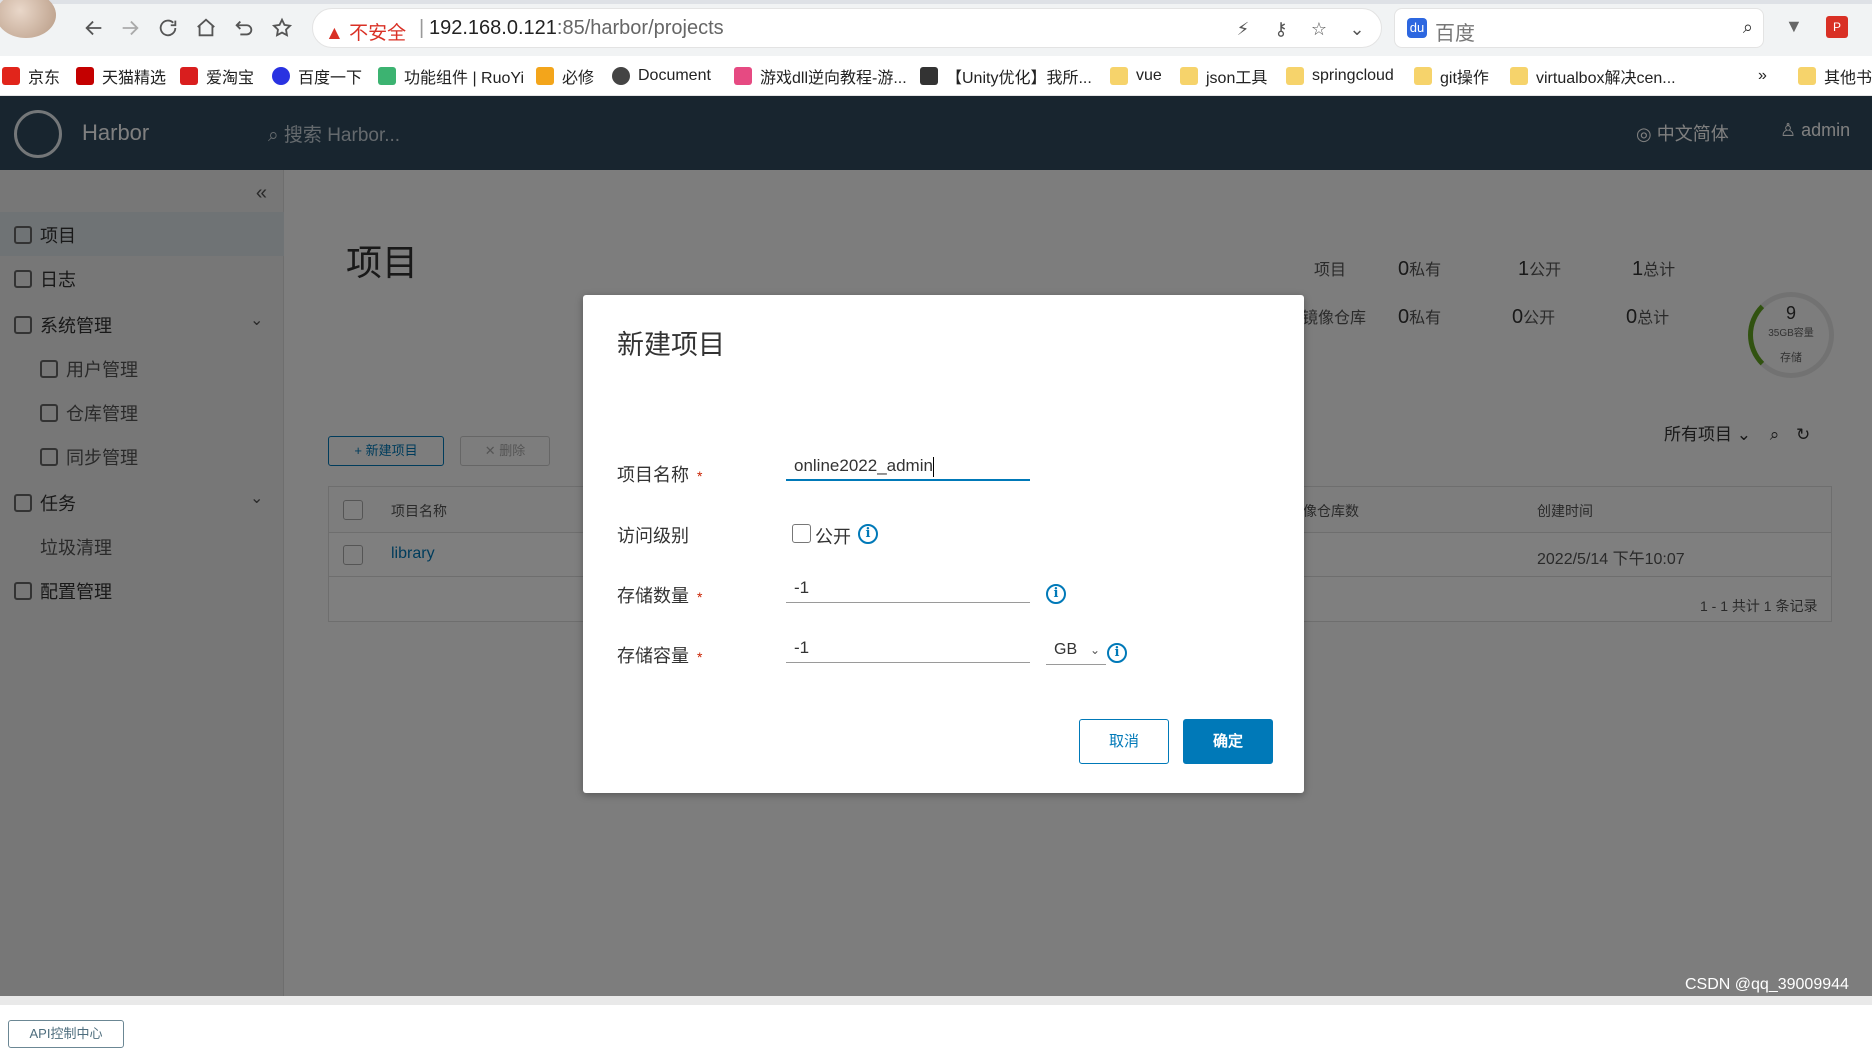 The width and height of the screenshot is (1872, 1048). What do you see at coordinates (1228, 741) in the screenshot?
I see `confirm-button: 确定` at bounding box center [1228, 741].